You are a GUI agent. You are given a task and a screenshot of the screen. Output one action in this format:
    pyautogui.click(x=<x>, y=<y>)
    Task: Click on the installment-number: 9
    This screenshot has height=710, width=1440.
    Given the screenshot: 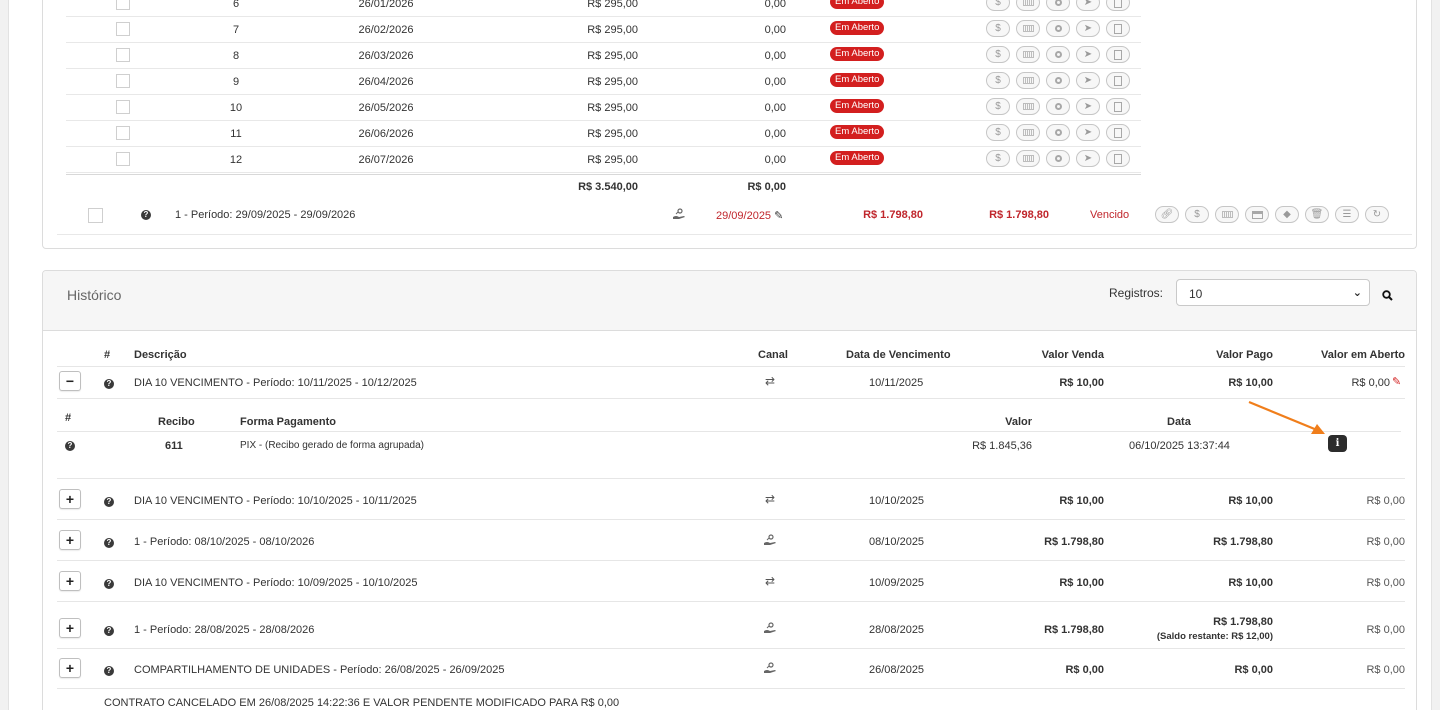 What is the action you would take?
    pyautogui.click(x=236, y=82)
    